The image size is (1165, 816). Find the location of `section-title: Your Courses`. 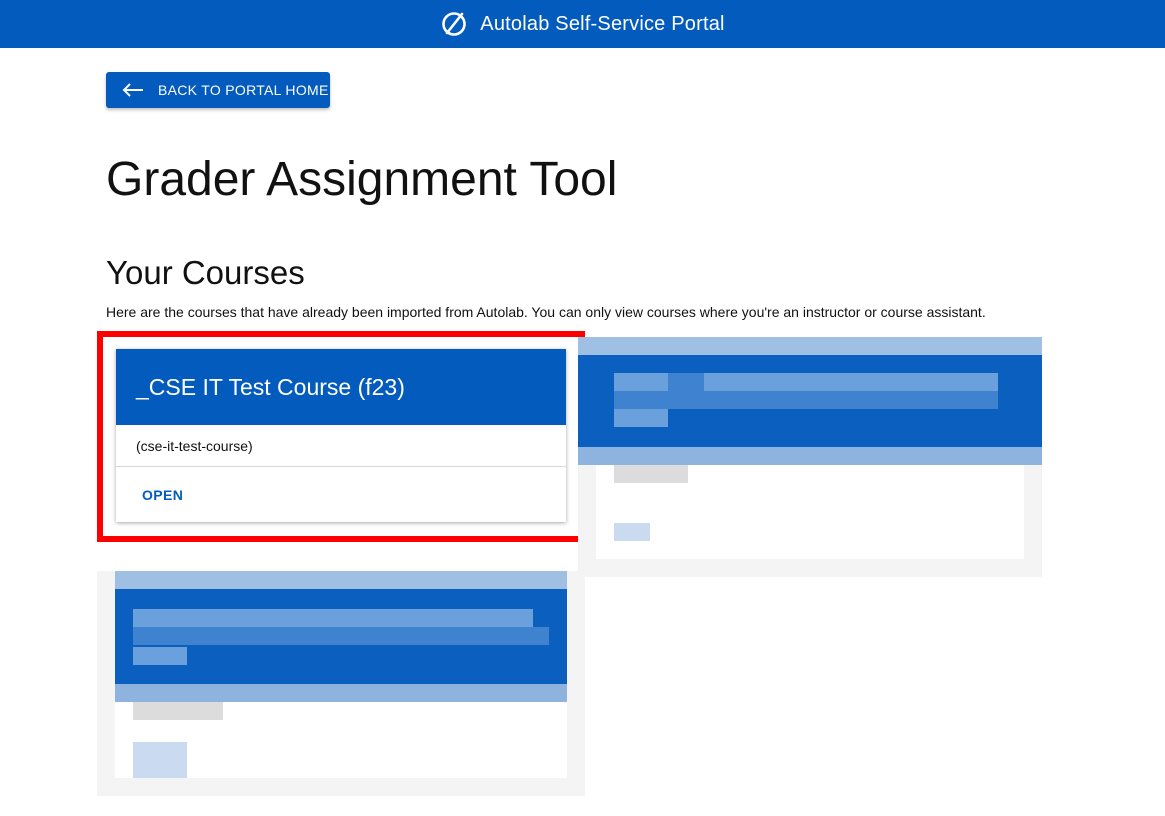

section-title: Your Courses is located at coordinates (205, 272).